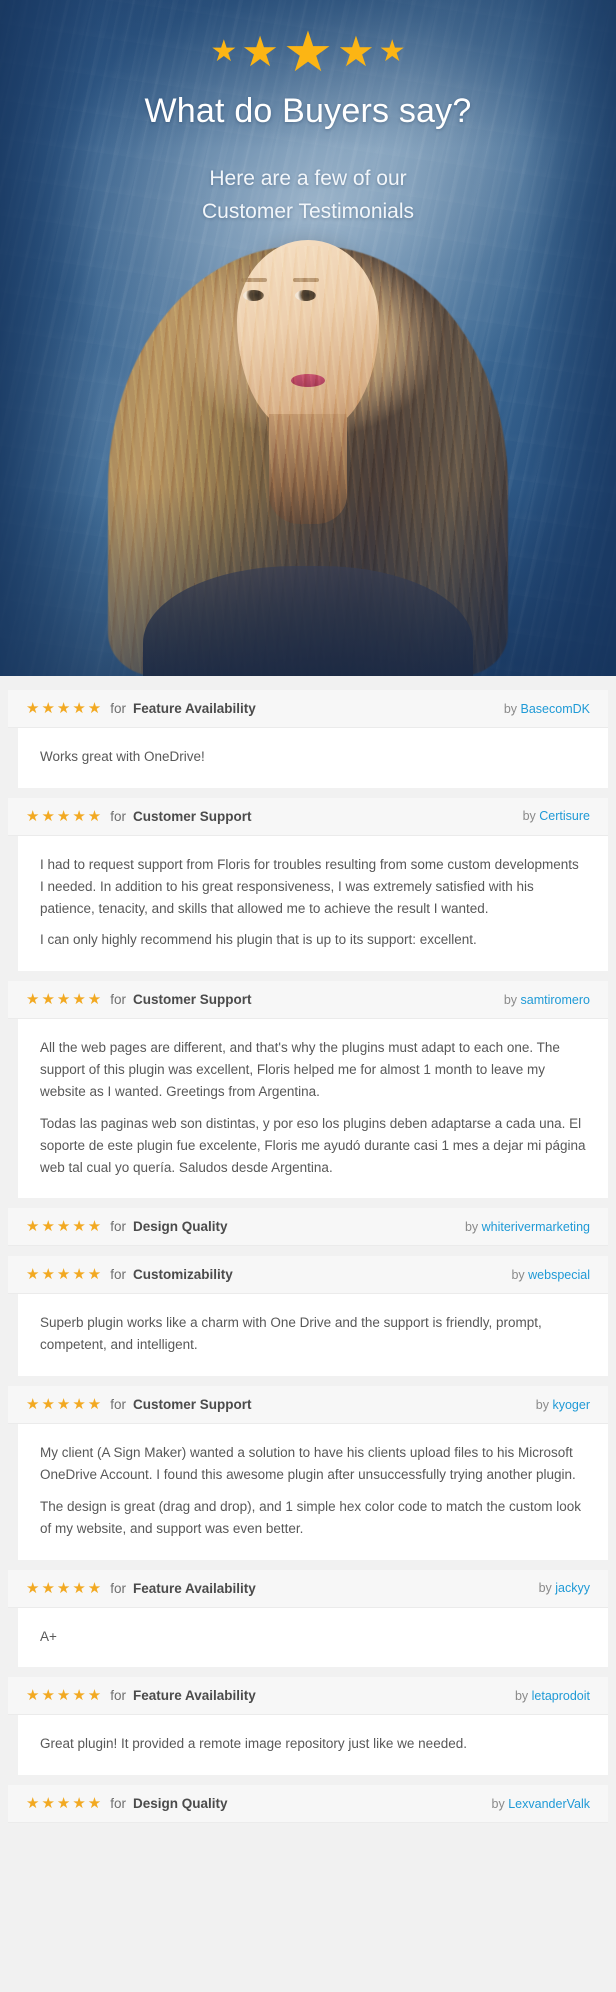 The height and width of the screenshot is (1992, 616). I want to click on review-author-block: by kyoger, so click(563, 1405).